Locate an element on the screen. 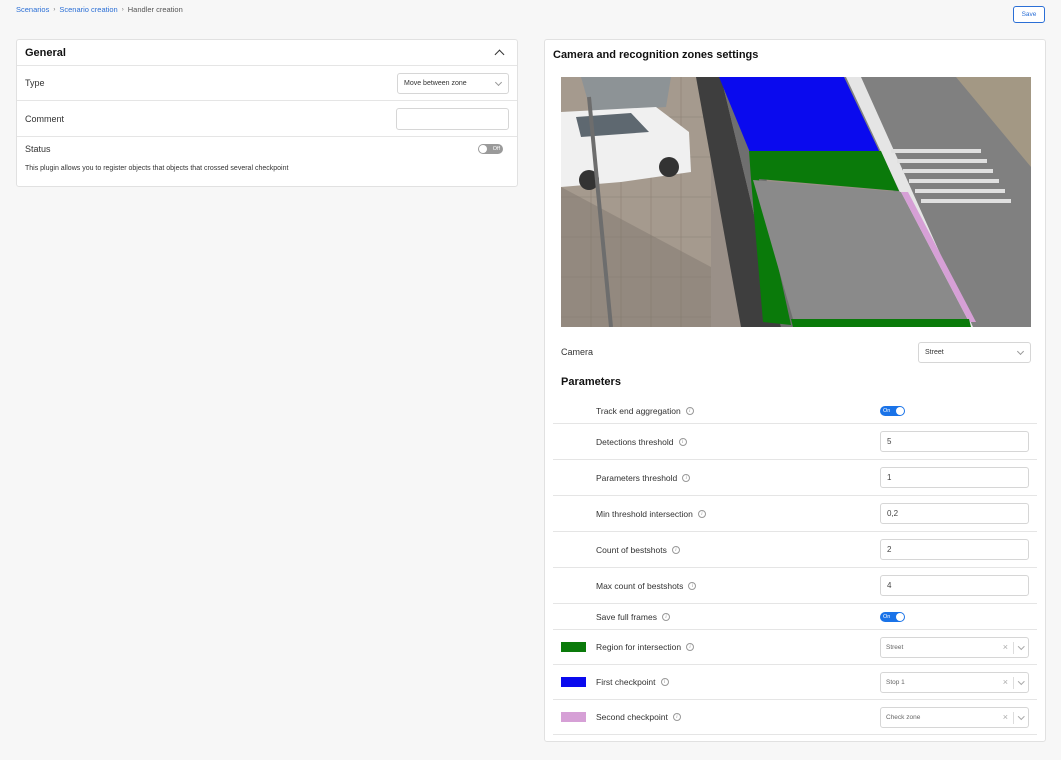 The image size is (1061, 760). param-label-text: Parameters threshold is located at coordinates (637, 477).